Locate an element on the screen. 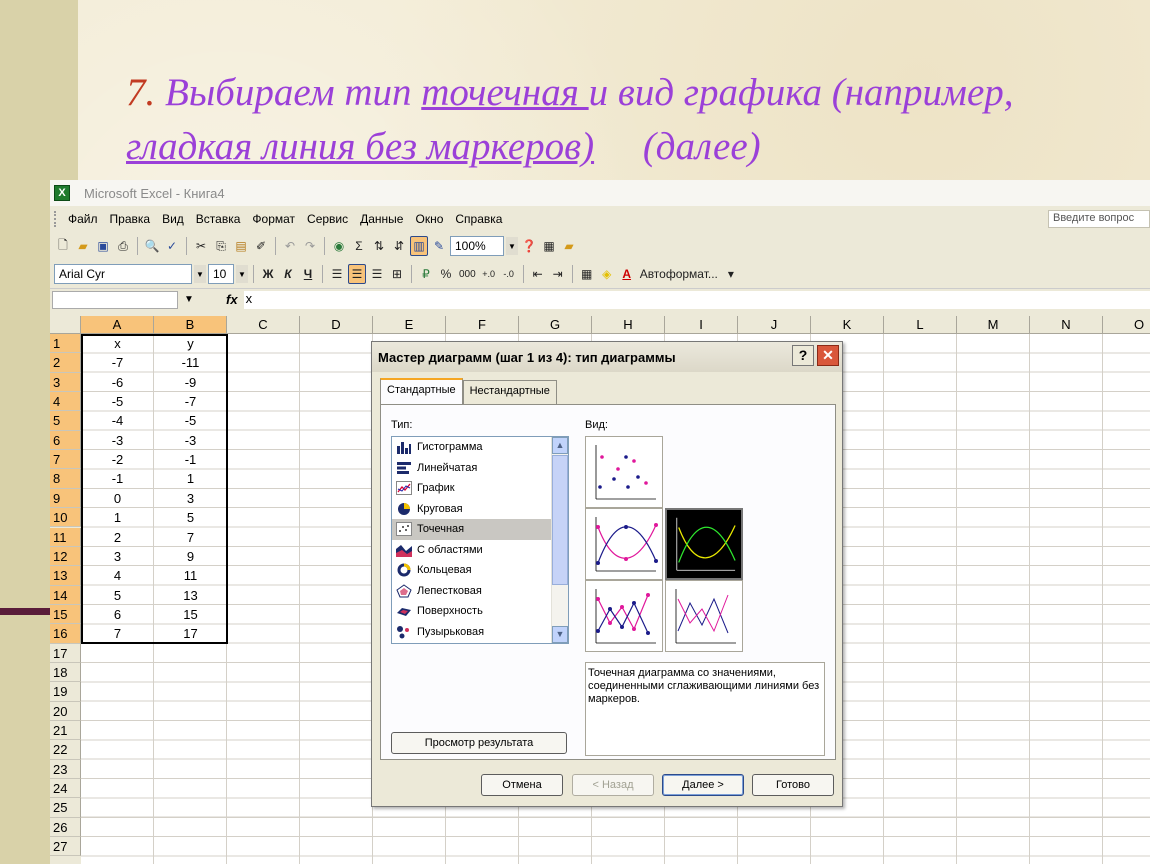 This screenshot has height=864, width=1150. print-icon: ⎙ is located at coordinates (123, 246).